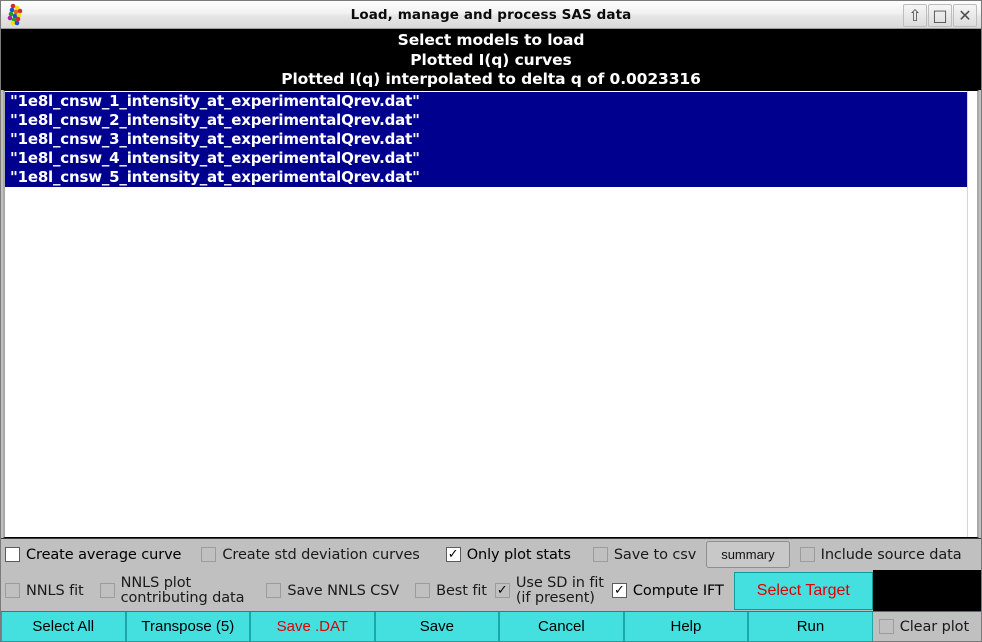 This screenshot has height=642, width=982. I want to click on checkbox-only-plot-stats: ✓ Only plot stats, so click(508, 554).